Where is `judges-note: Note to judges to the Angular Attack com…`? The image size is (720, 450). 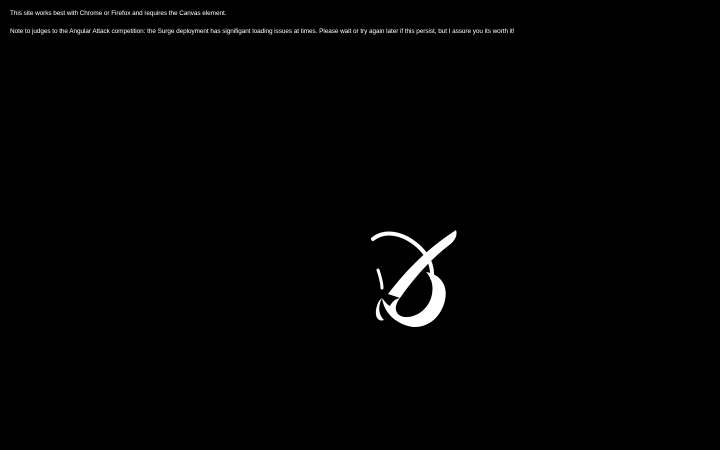 judges-note: Note to judges to the Angular Attack com… is located at coordinates (262, 31).